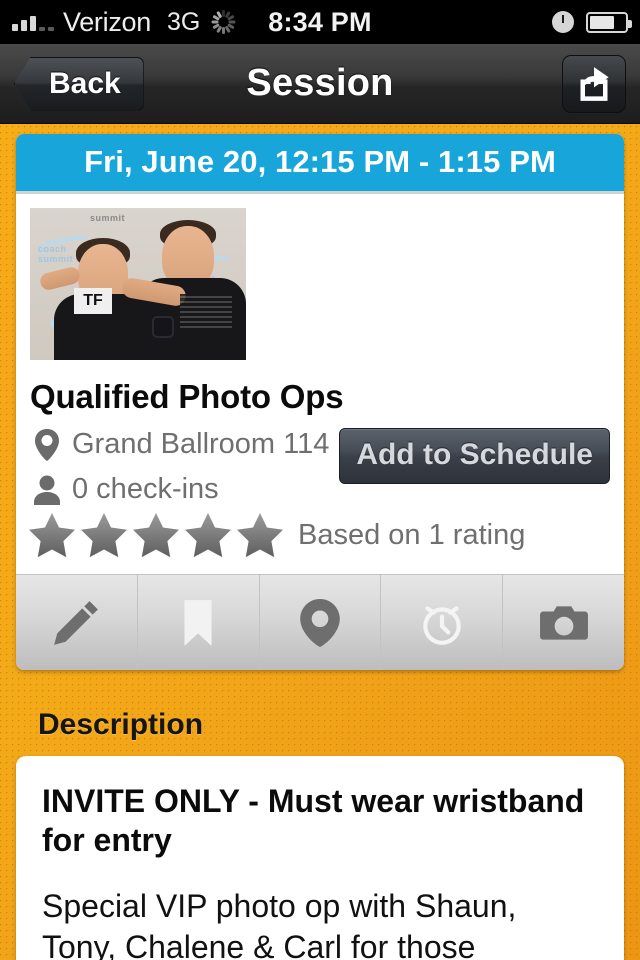 The width and height of the screenshot is (640, 960). I want to click on session-title: Qualified Photo Ops, so click(187, 396).